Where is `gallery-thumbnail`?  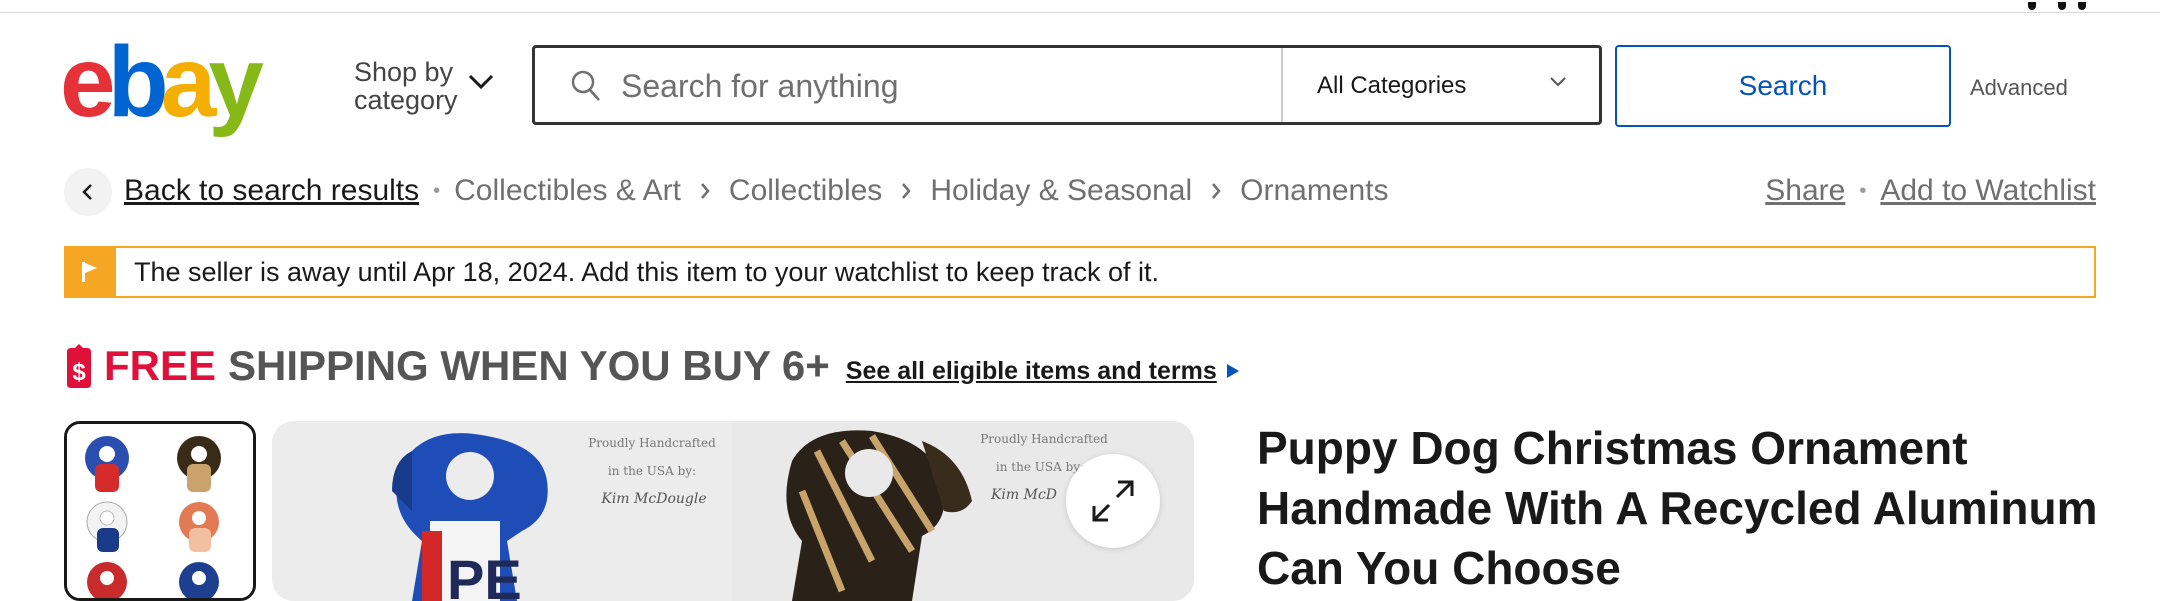
gallery-thumbnail is located at coordinates (160, 511).